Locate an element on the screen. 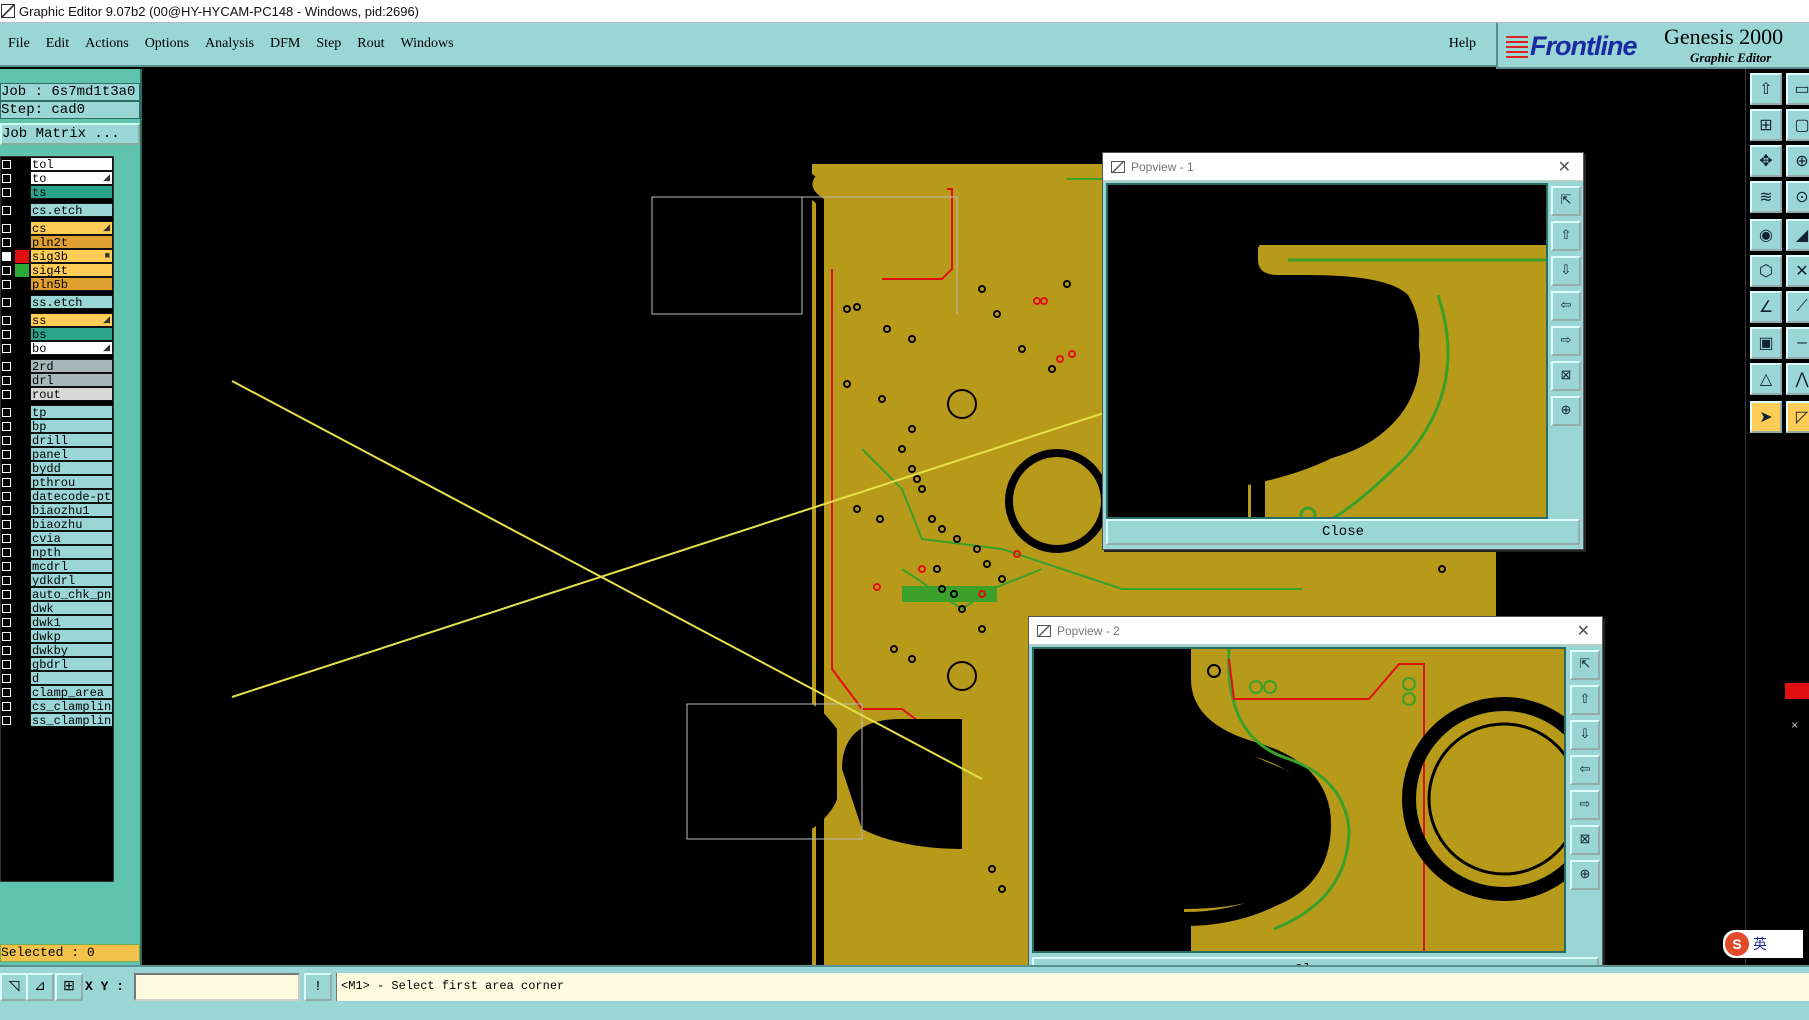 The image size is (1809, 1020). layer-row: mcdrl is located at coordinates (57, 566).